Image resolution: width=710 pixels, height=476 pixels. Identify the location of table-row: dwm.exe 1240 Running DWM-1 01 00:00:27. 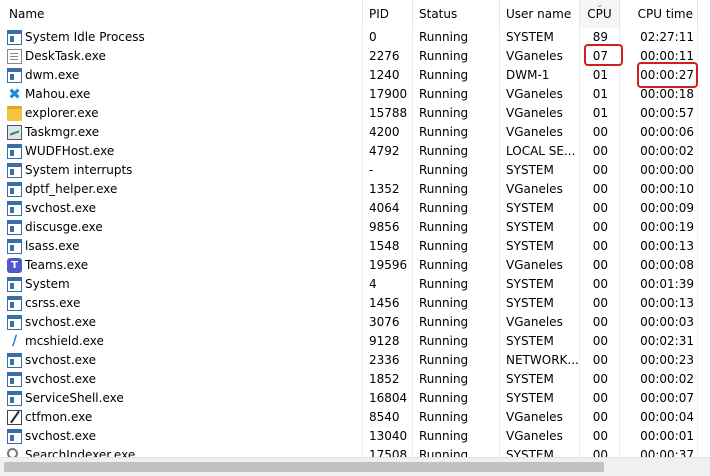
(355, 75).